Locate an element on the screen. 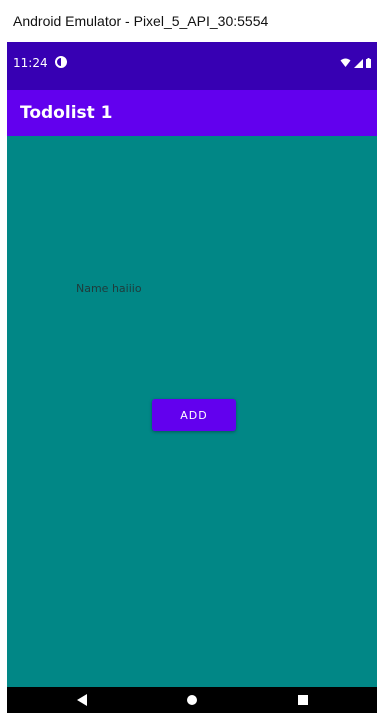 This screenshot has width=384, height=713. battery-icon is located at coordinates (368, 64).